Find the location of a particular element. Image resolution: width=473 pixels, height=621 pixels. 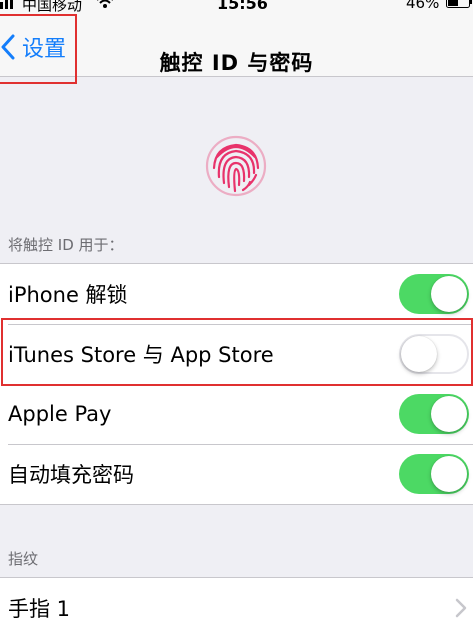

use-section-header: 将触控 ID 用于： is located at coordinates (66, 245).